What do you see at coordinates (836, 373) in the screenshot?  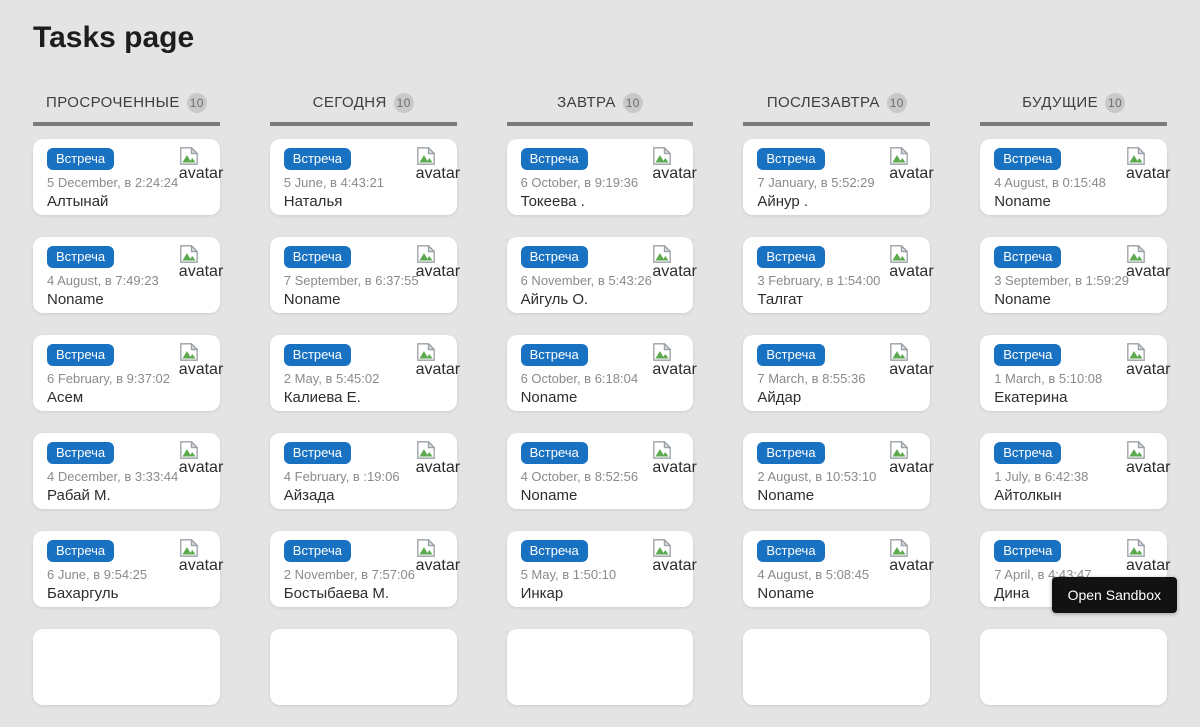 I see `task-card: Встреча 7 March, в 8:55:36 Айдар avatar` at bounding box center [836, 373].